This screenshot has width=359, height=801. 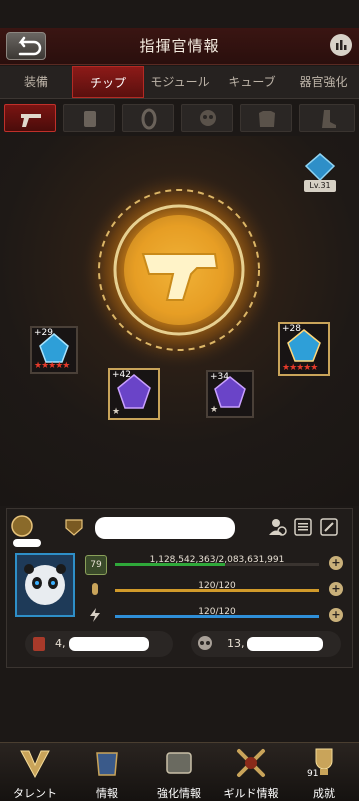 I want to click on nav-label: タレント, so click(x=35, y=793).